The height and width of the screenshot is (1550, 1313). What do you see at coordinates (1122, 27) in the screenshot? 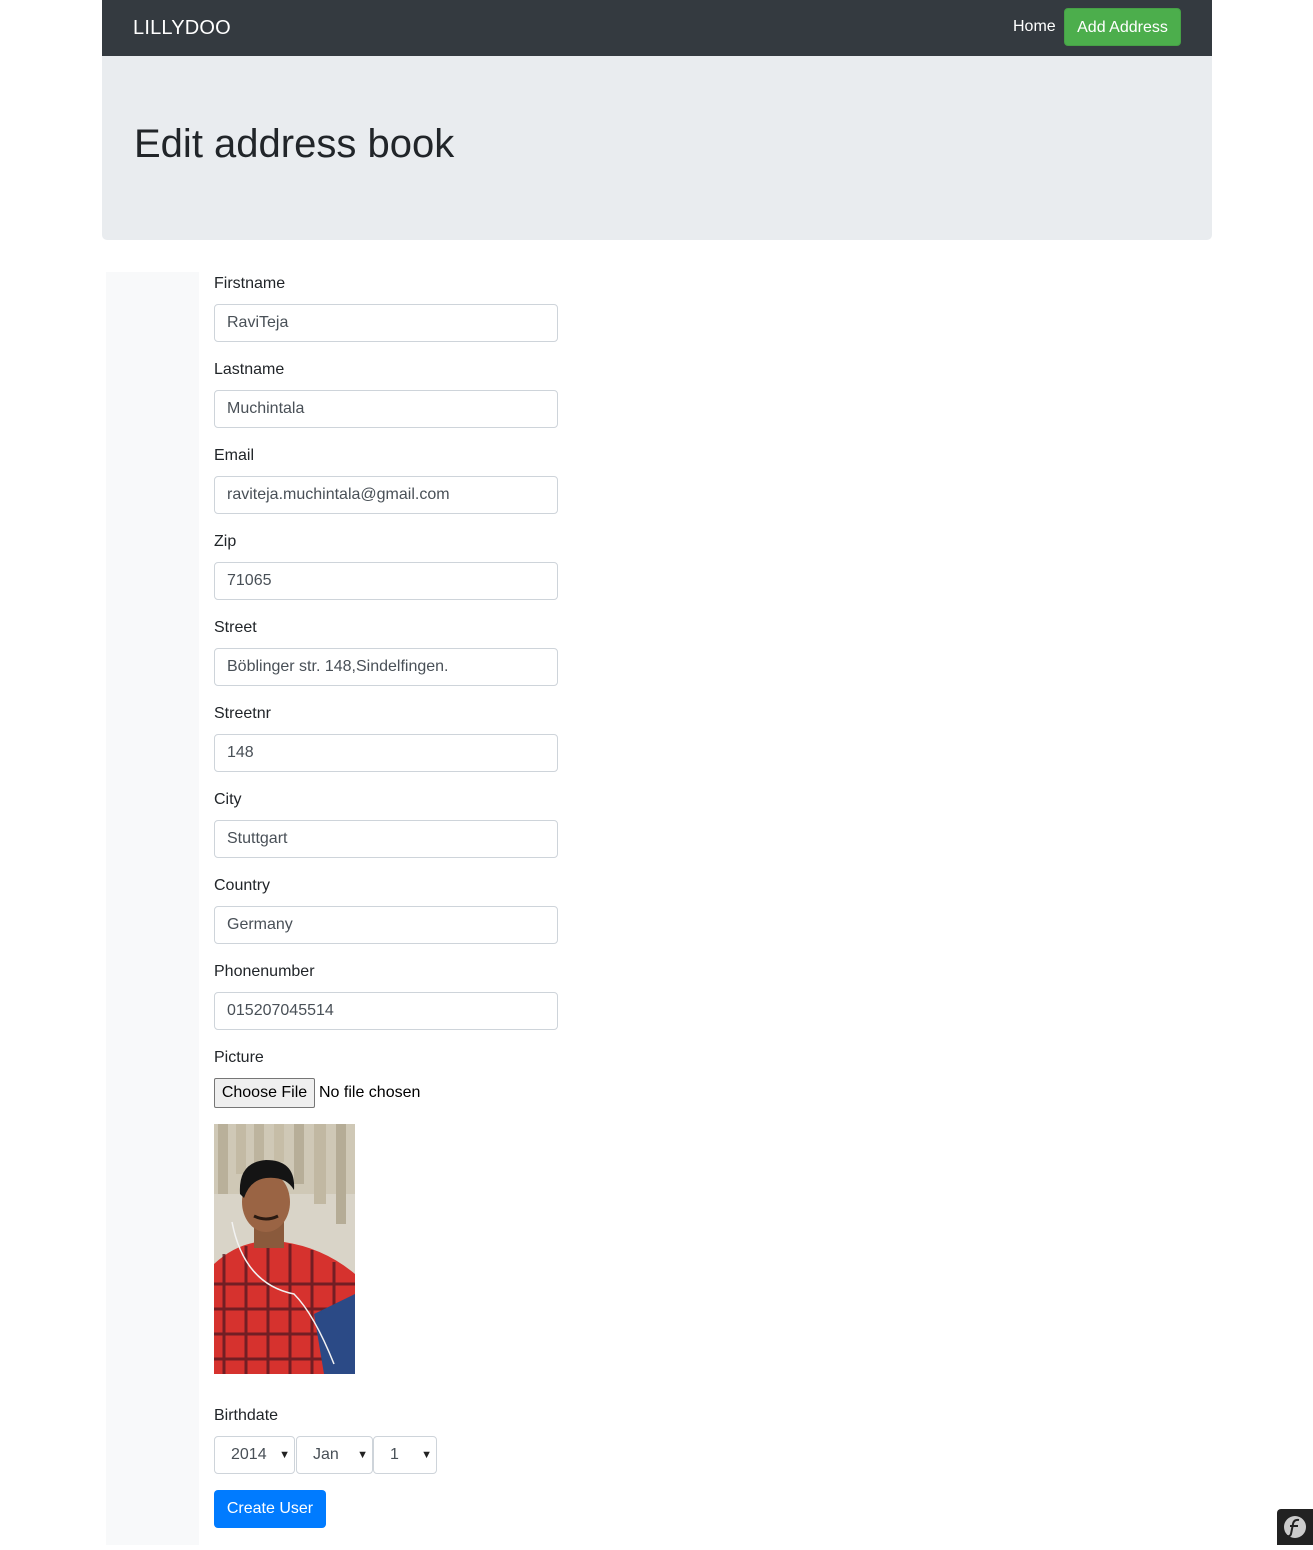
I see `add-address-button: Add Address` at bounding box center [1122, 27].